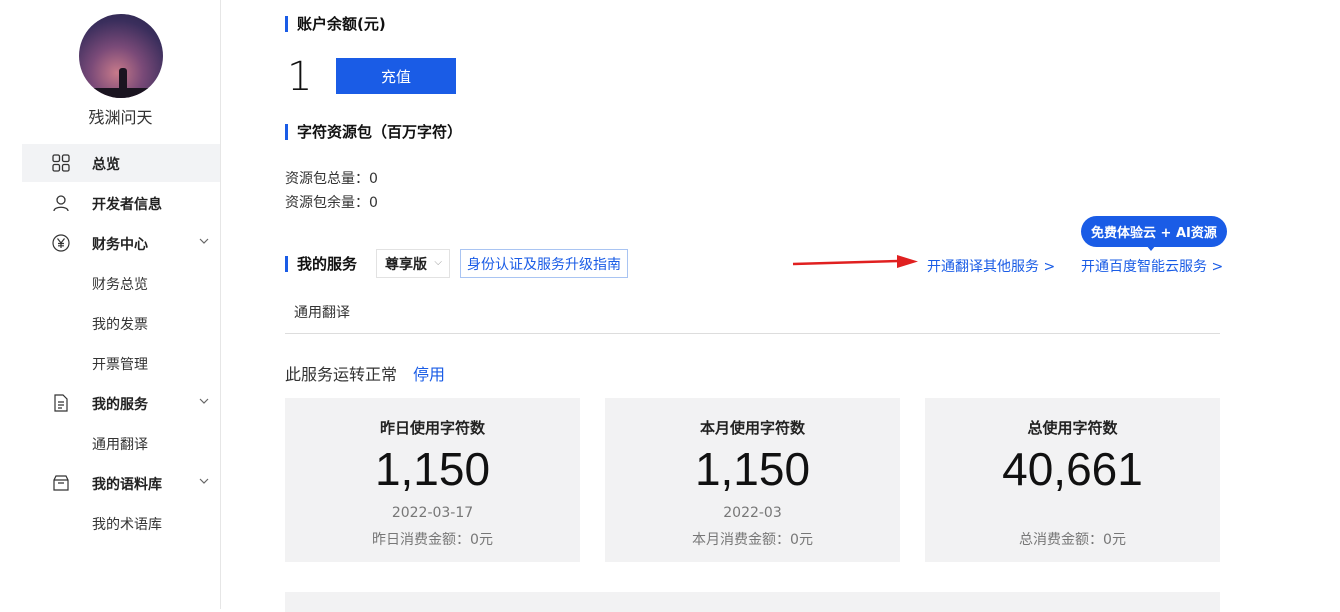 Image resolution: width=1340 pixels, height=612 pixels. What do you see at coordinates (373, 132) in the screenshot?
I see `resource-title: 字符资源包（百万字符）` at bounding box center [373, 132].